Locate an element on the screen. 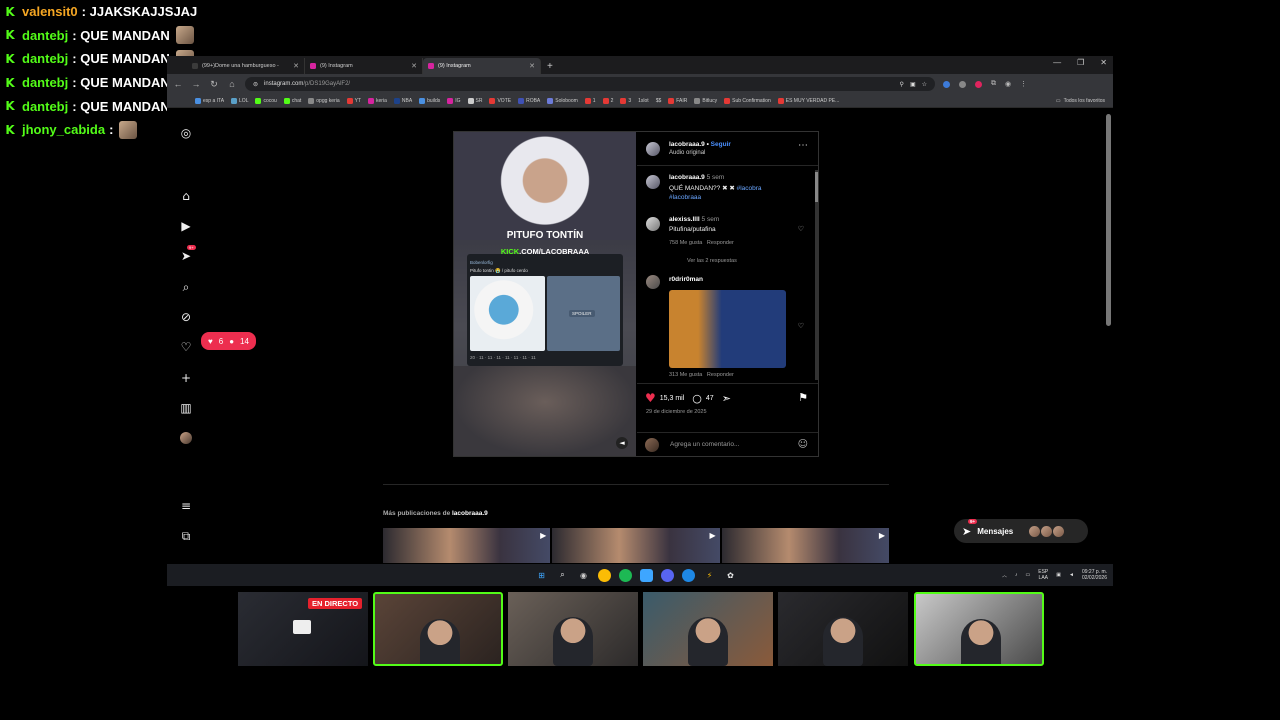 The image size is (1280, 720). discord-icon is located at coordinates (667, 575).